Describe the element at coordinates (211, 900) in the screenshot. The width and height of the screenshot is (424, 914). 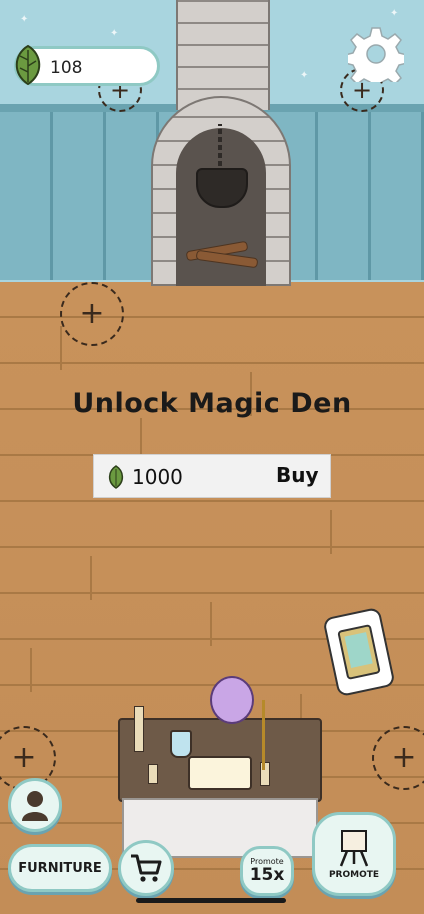
I see `home-indicator` at that location.